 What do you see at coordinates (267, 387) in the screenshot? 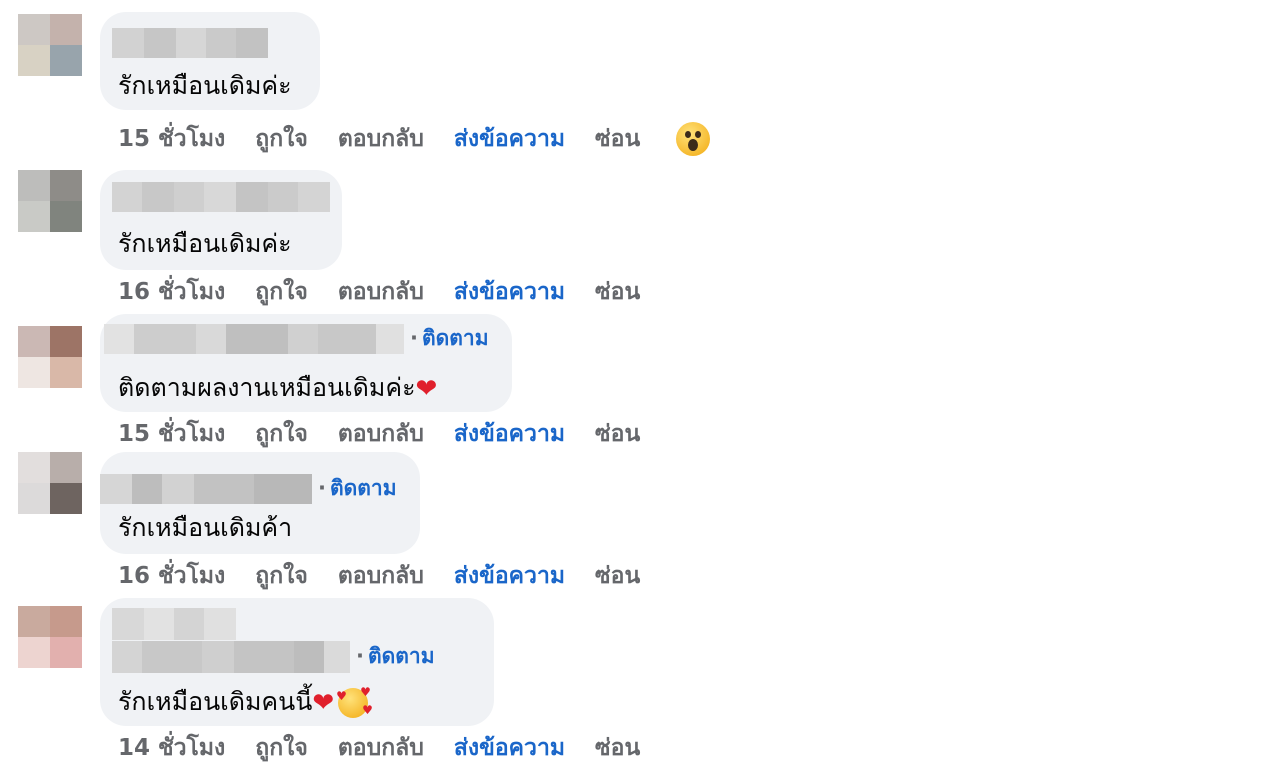
I see `comment-text-content: ติดตามผลงานเหมือนเดิมค่ะ` at bounding box center [267, 387].